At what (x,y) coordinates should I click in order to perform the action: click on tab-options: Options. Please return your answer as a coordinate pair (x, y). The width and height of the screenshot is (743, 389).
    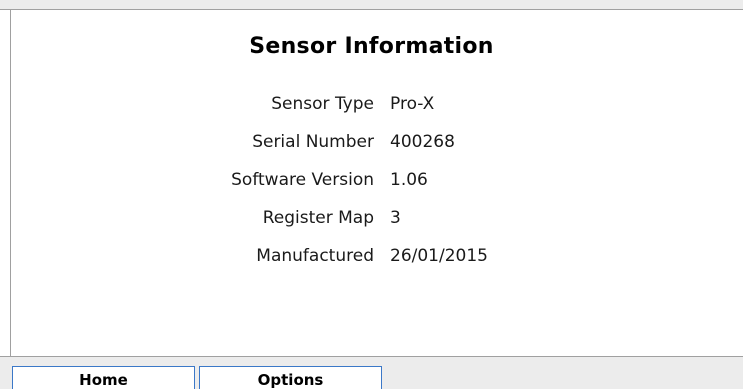
    Looking at the image, I should click on (290, 377).